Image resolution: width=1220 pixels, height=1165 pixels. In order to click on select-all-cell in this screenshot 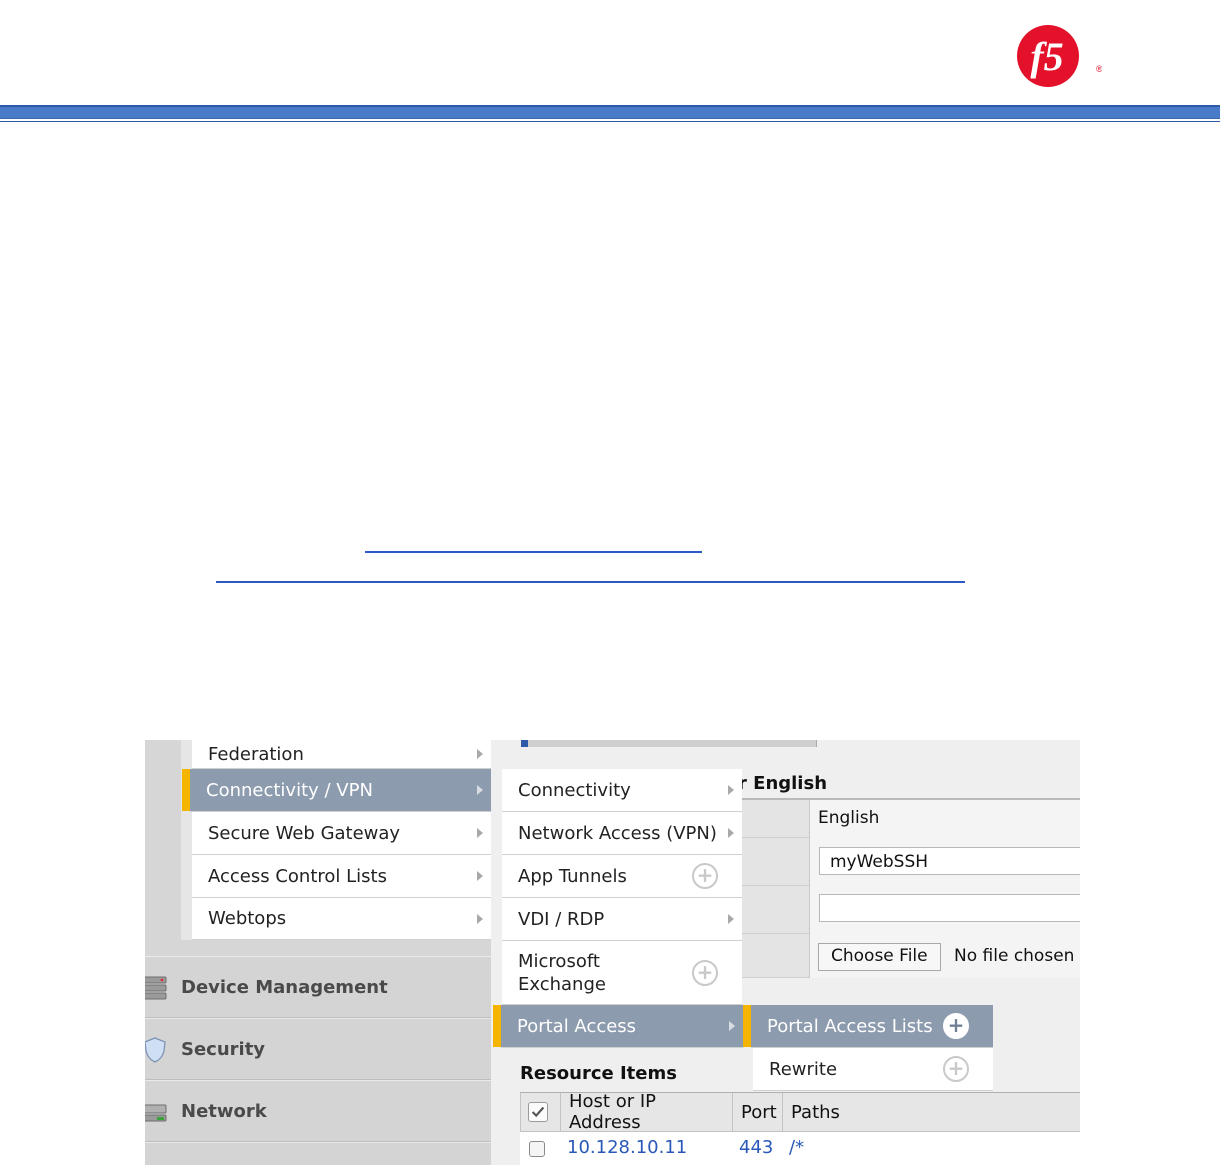, I will do `click(540, 1112)`.